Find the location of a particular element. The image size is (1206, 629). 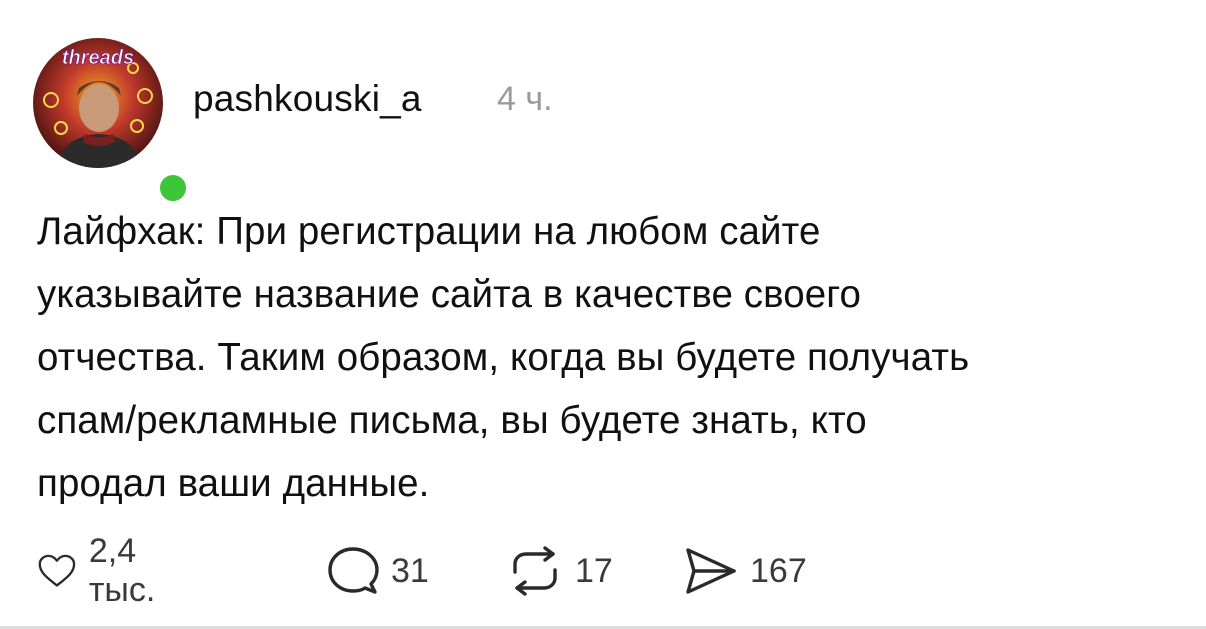

post-text-line: продал ваши данные. is located at coordinates (233, 483).